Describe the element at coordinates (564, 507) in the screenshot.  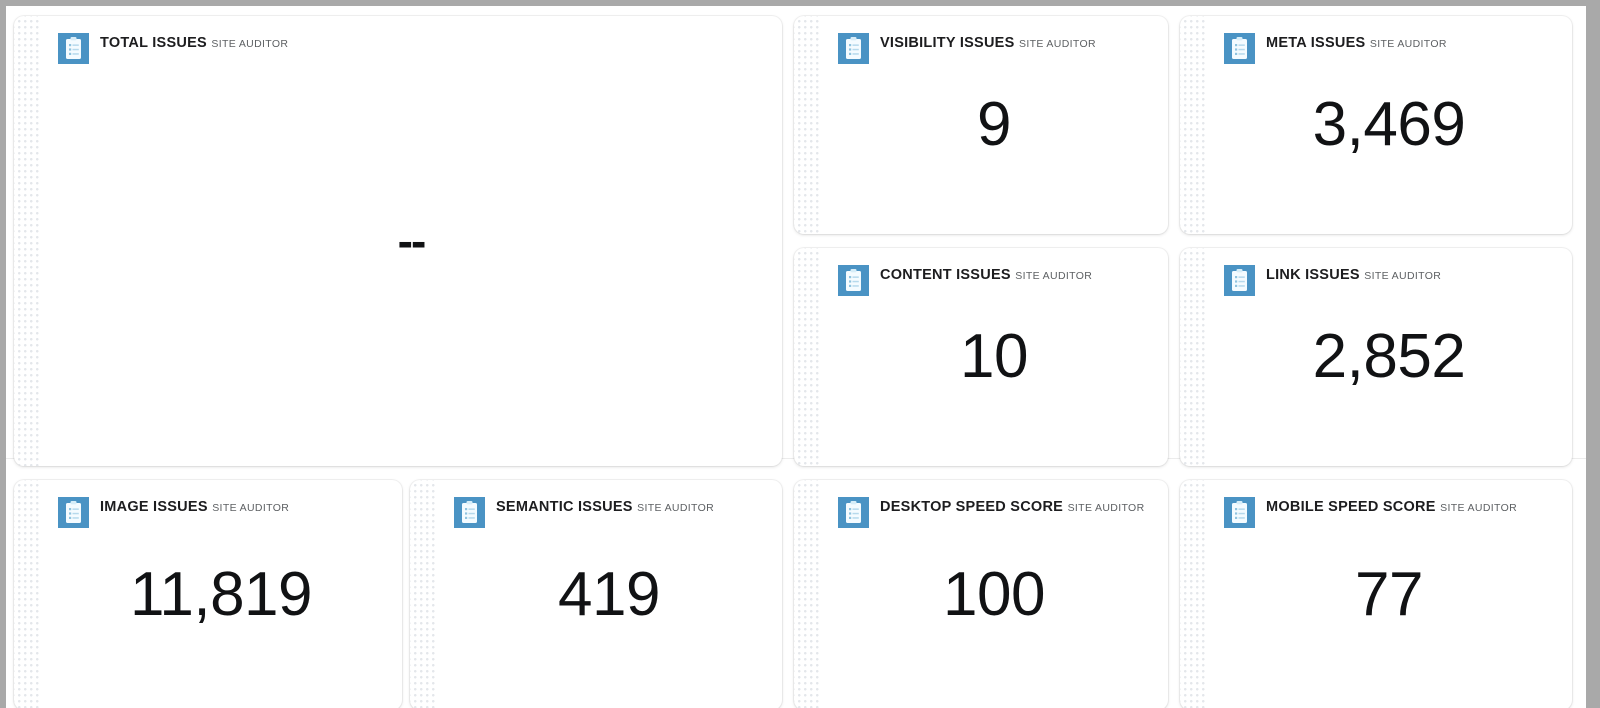
I see `widget-title: SEMANTIC ISSUES` at that location.